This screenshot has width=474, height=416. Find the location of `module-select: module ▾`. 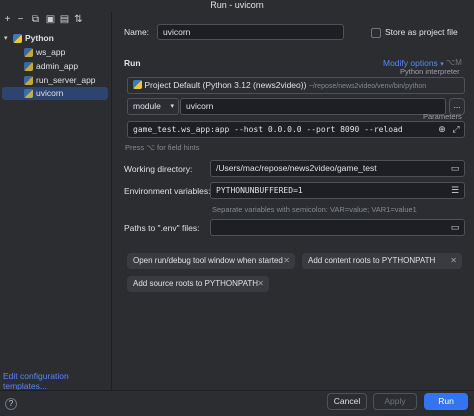

module-select: module ▾ is located at coordinates (153, 106).